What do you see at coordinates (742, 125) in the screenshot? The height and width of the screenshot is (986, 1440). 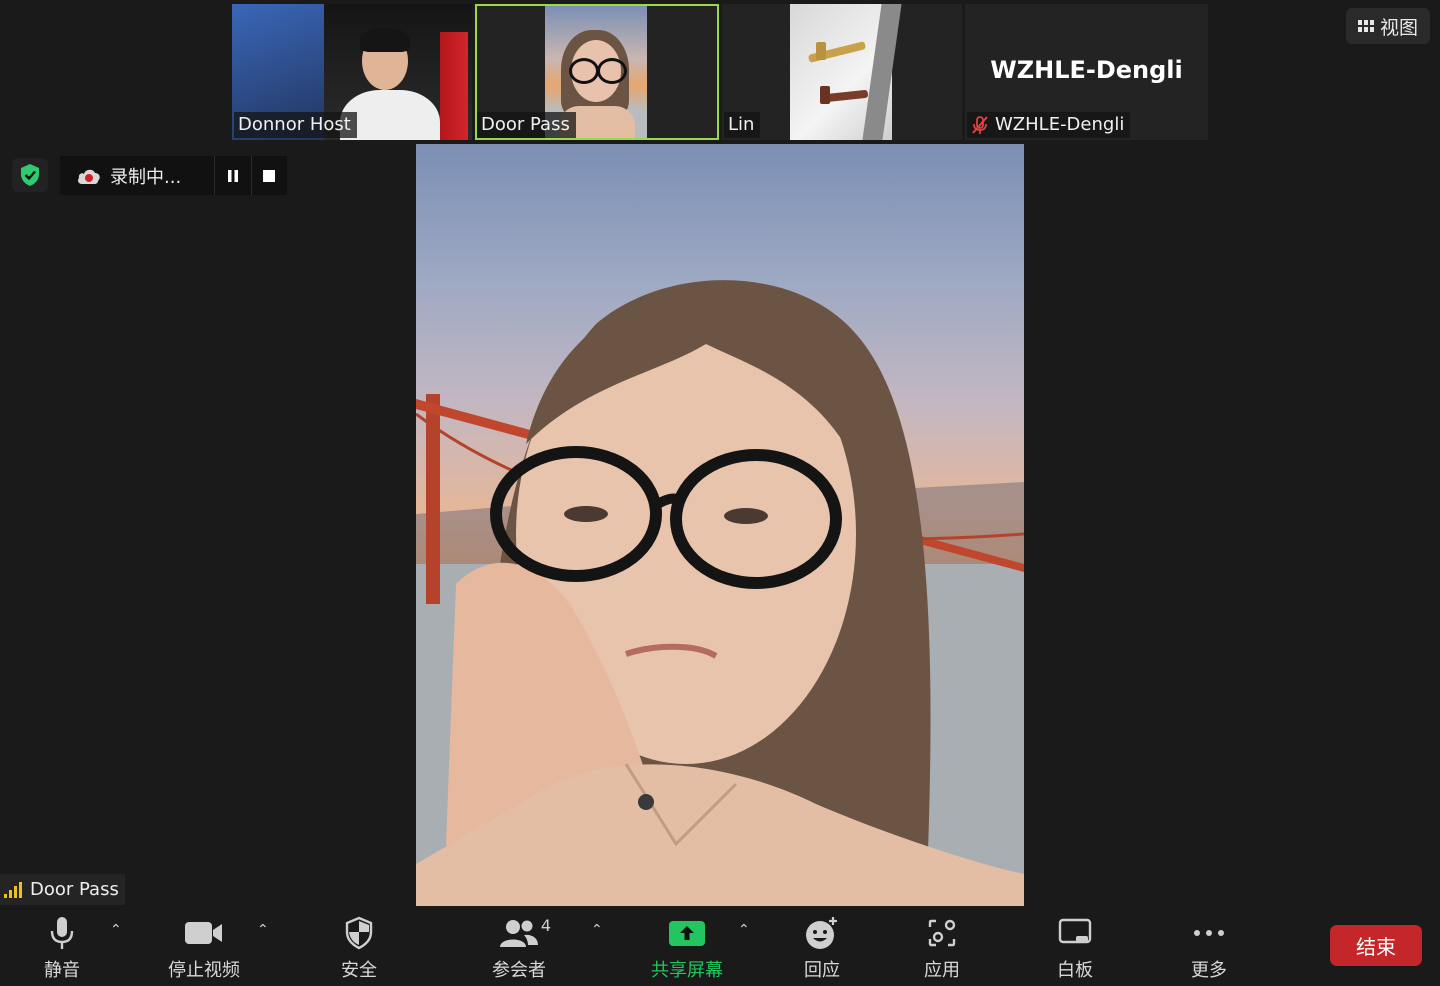 I see `participant-name: Lin` at bounding box center [742, 125].